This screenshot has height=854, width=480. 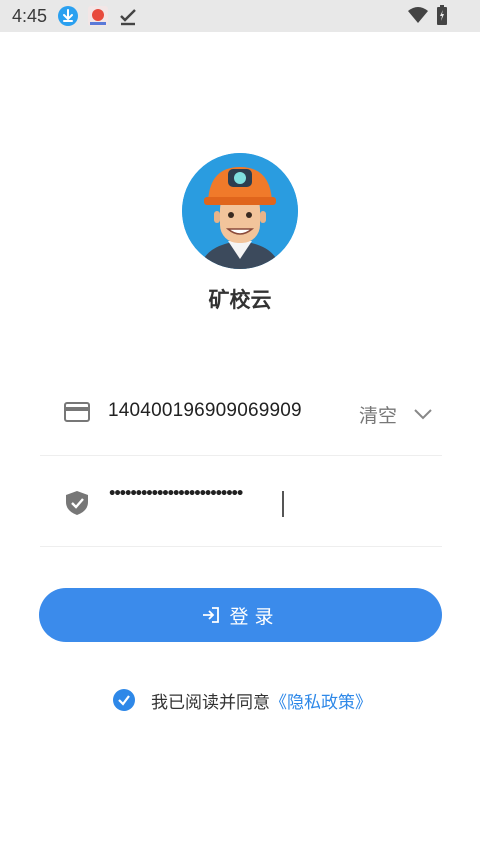 I want to click on clear-button: 清空, so click(x=378, y=414).